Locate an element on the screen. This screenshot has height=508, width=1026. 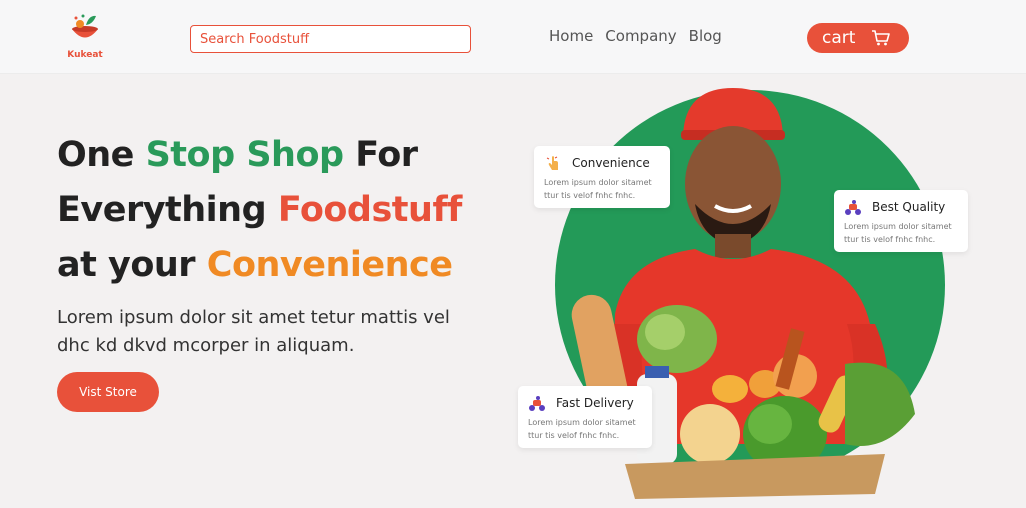
logo: Kukeat is located at coordinates (85, 37).